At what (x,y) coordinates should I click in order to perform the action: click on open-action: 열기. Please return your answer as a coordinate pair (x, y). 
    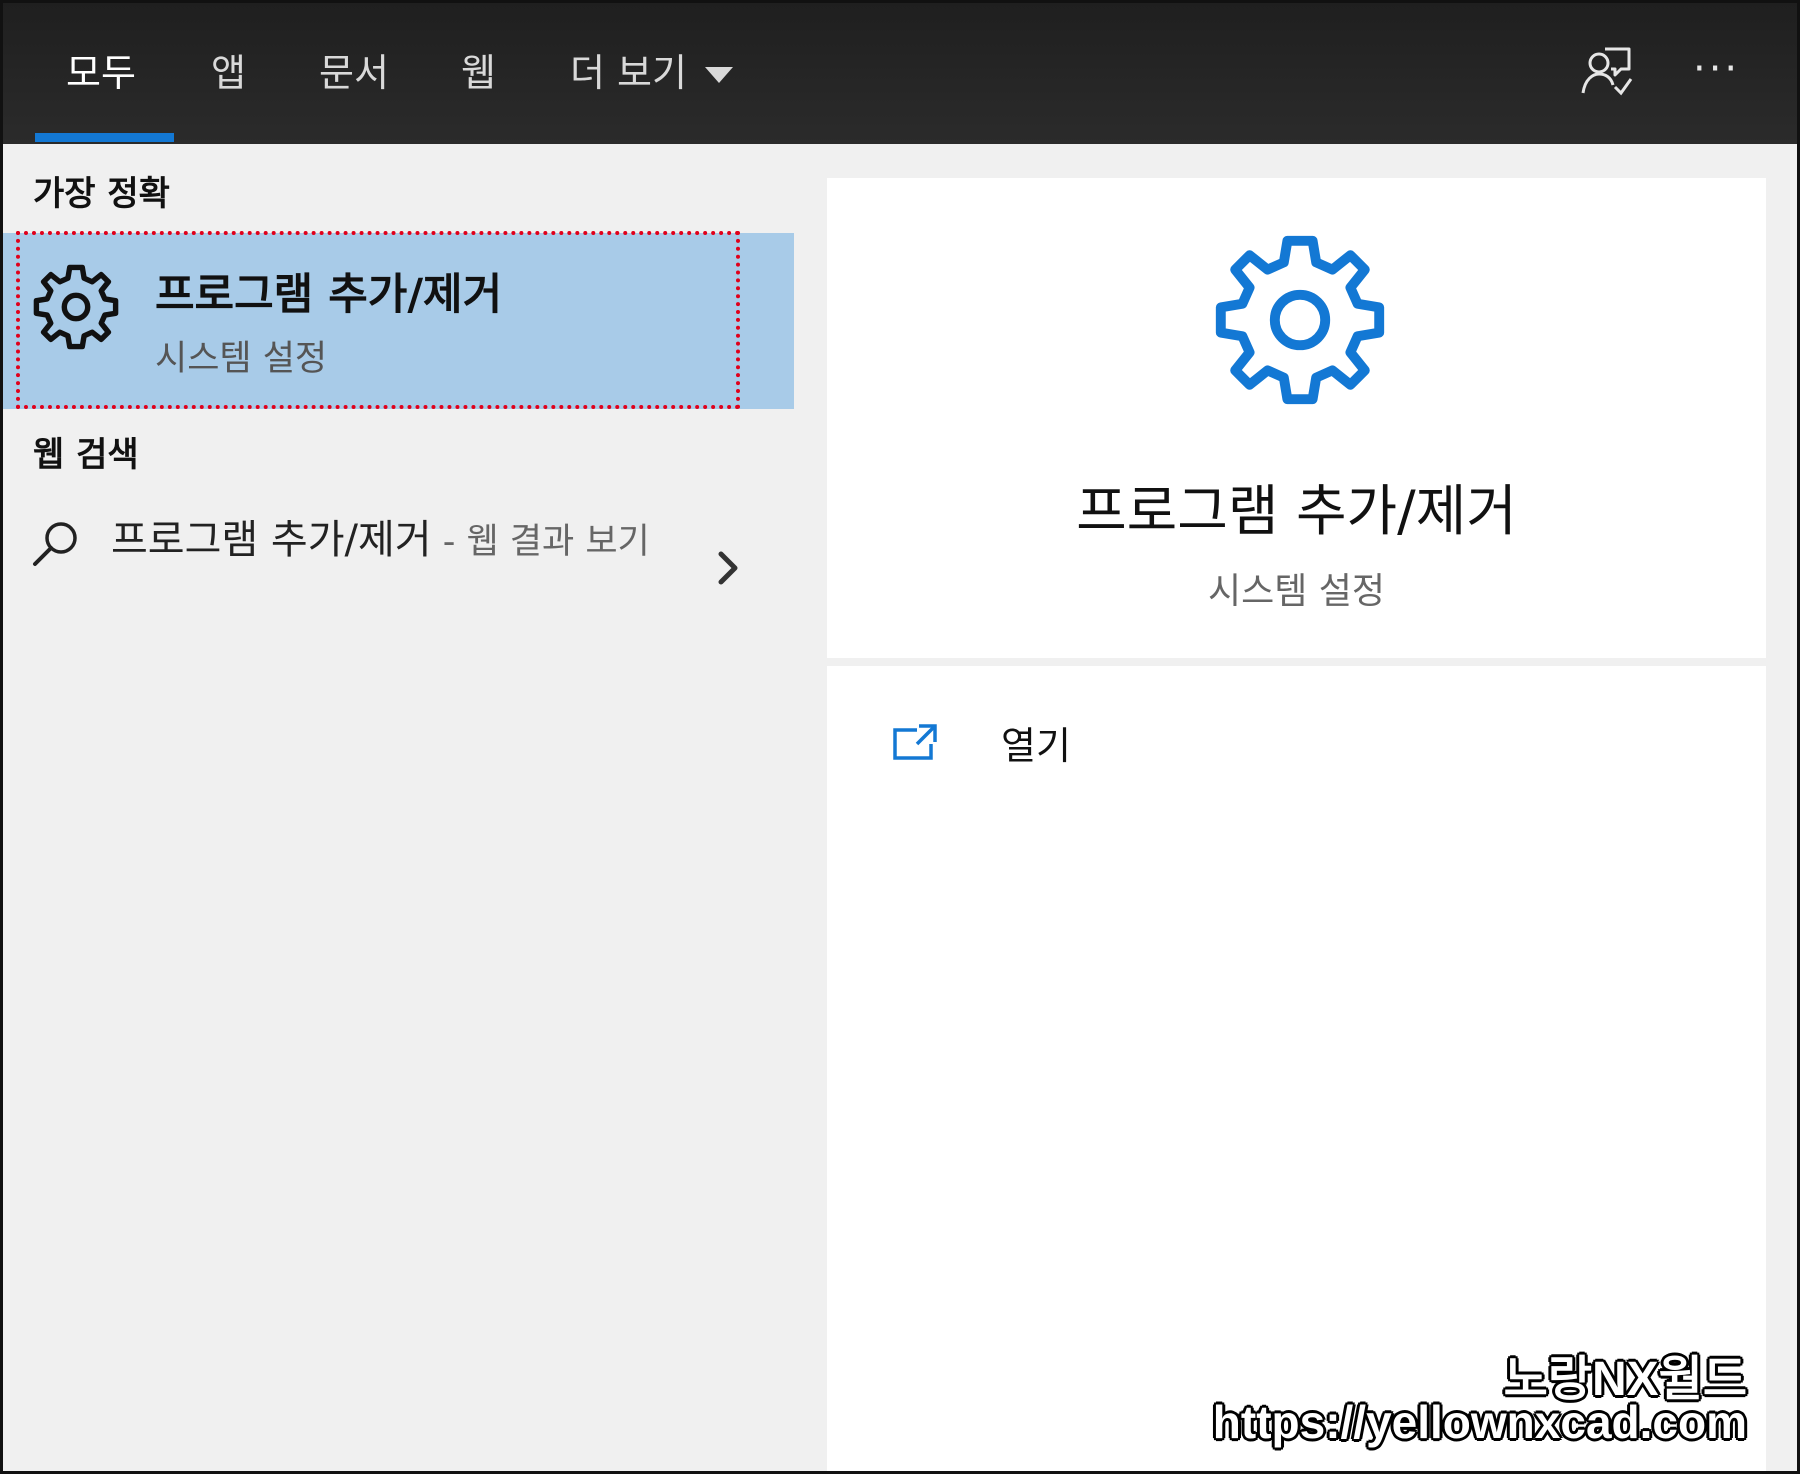
    Looking at the image, I should click on (1027, 748).